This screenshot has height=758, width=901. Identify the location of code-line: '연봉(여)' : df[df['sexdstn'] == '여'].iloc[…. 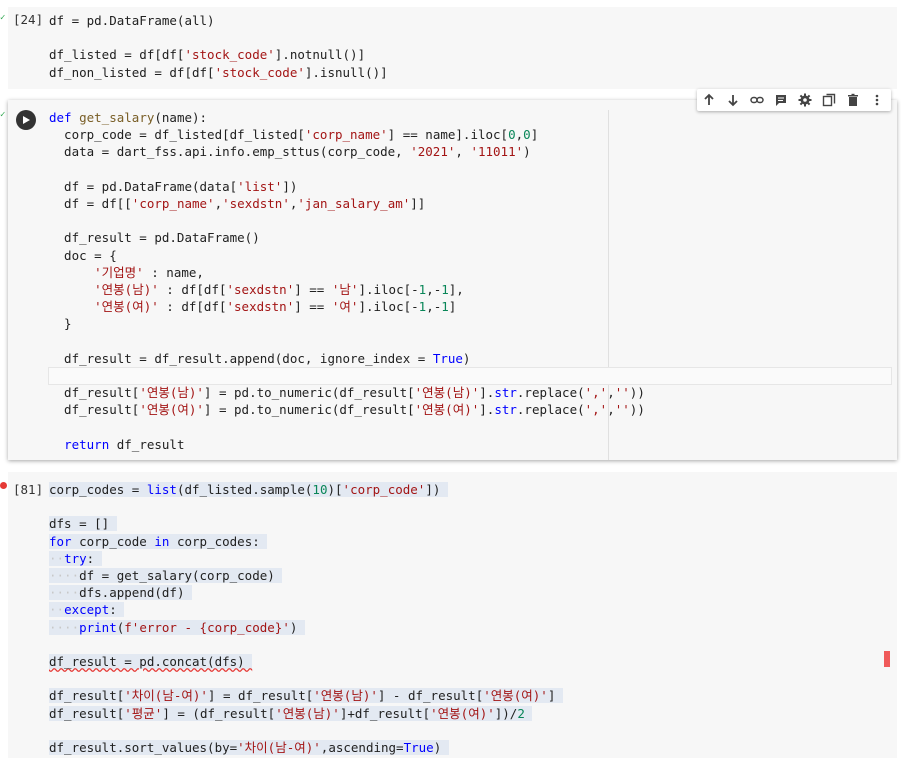
(252, 306).